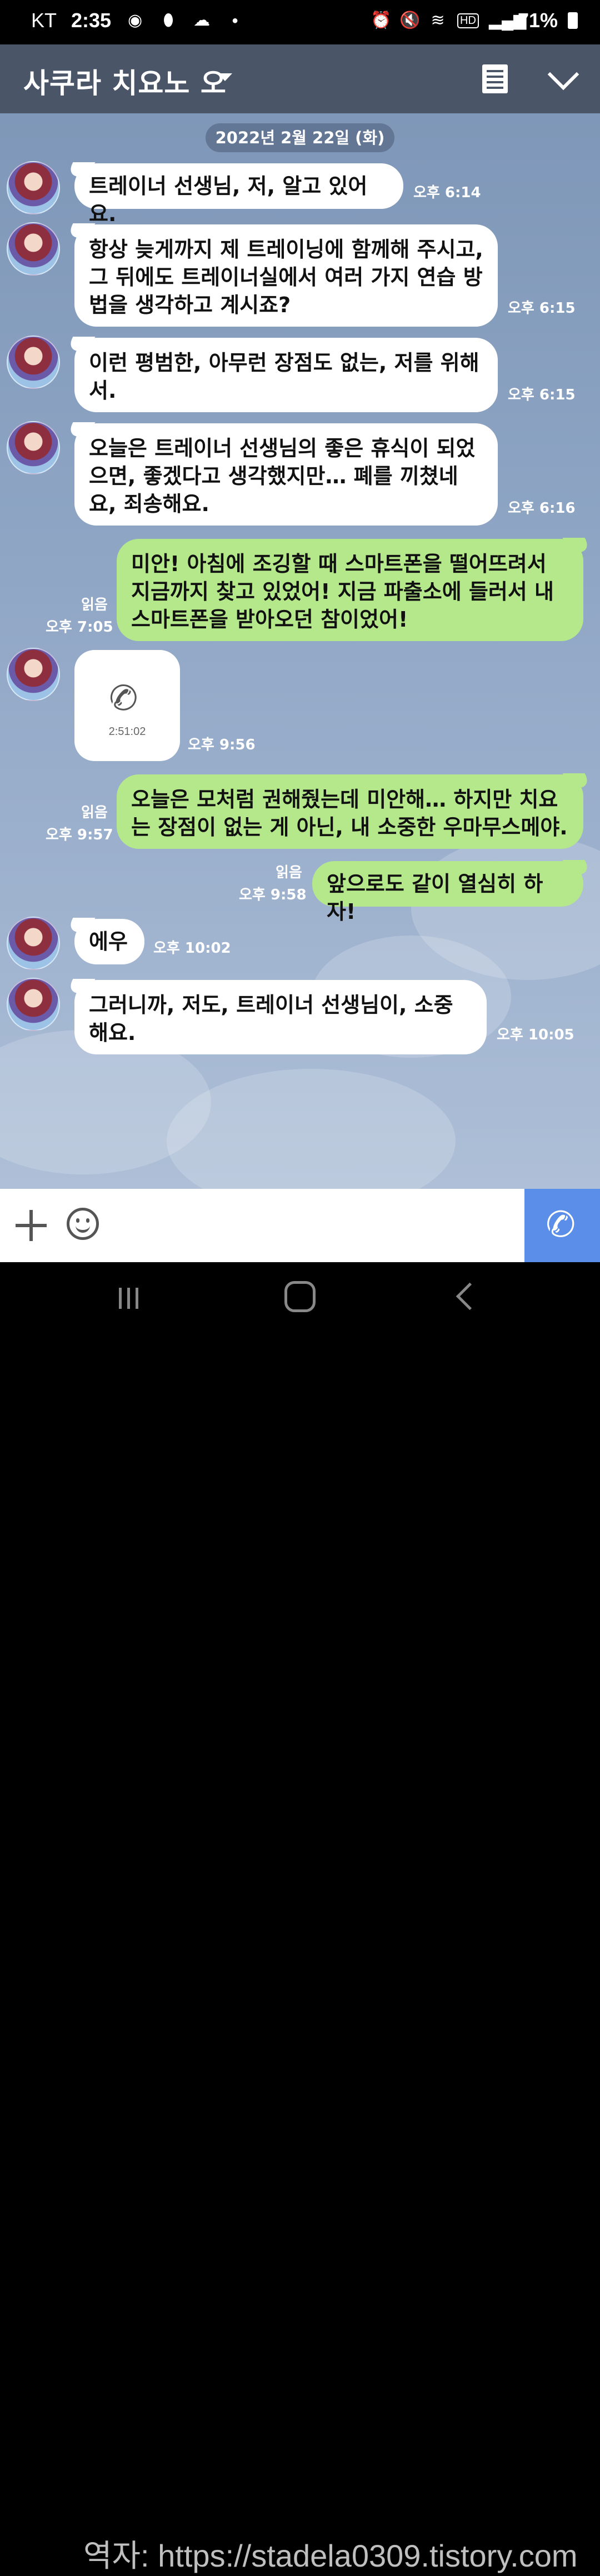 The height and width of the screenshot is (2576, 600). I want to click on message-time: 오후 6:16, so click(542, 509).